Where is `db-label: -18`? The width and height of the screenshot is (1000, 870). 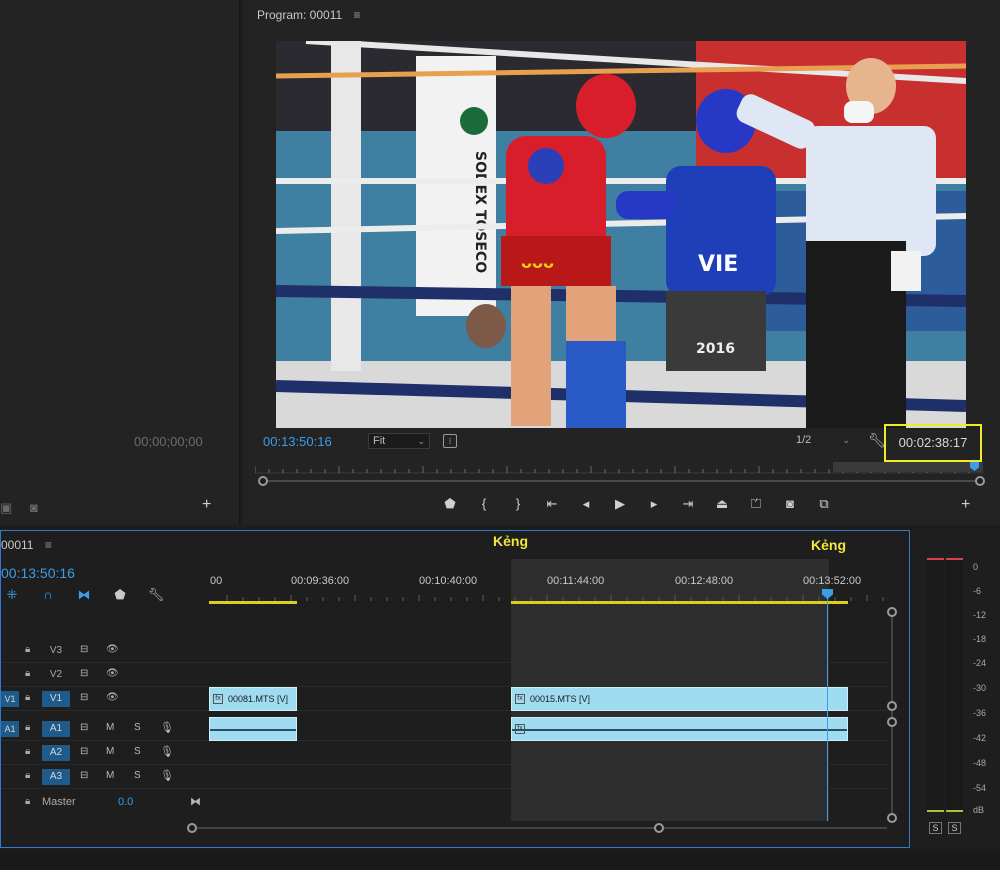 db-label: -18 is located at coordinates (980, 639).